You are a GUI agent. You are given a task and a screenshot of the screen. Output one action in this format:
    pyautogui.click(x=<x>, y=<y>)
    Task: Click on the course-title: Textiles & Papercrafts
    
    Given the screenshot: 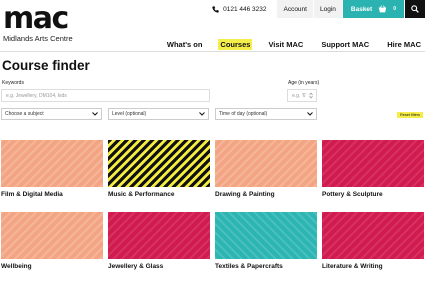 What is the action you would take?
    pyautogui.click(x=249, y=266)
    